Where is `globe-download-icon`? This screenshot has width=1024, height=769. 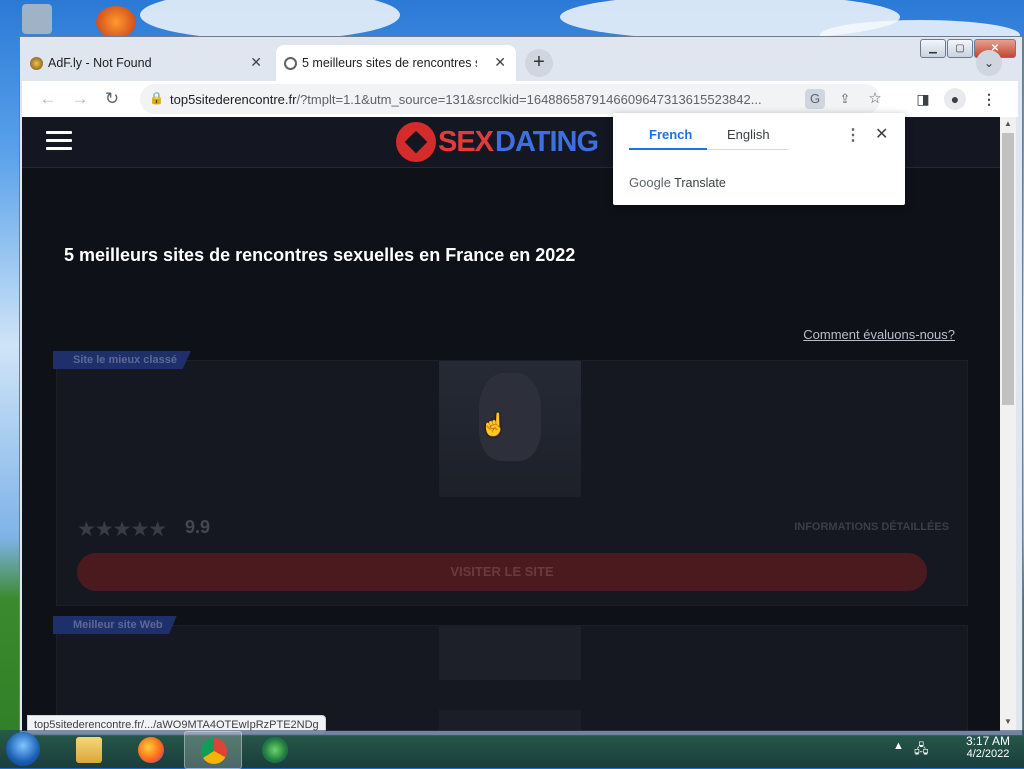
globe-download-icon is located at coordinates (275, 750).